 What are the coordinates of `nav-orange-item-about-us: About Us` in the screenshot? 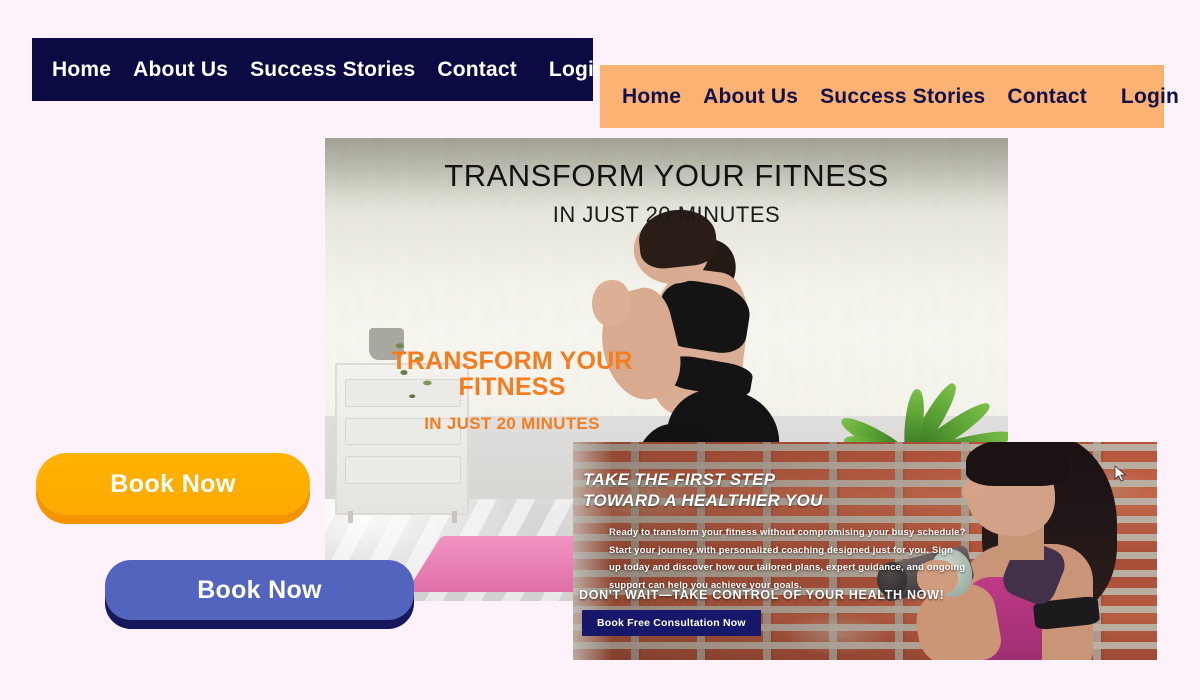 It's located at (750, 97).